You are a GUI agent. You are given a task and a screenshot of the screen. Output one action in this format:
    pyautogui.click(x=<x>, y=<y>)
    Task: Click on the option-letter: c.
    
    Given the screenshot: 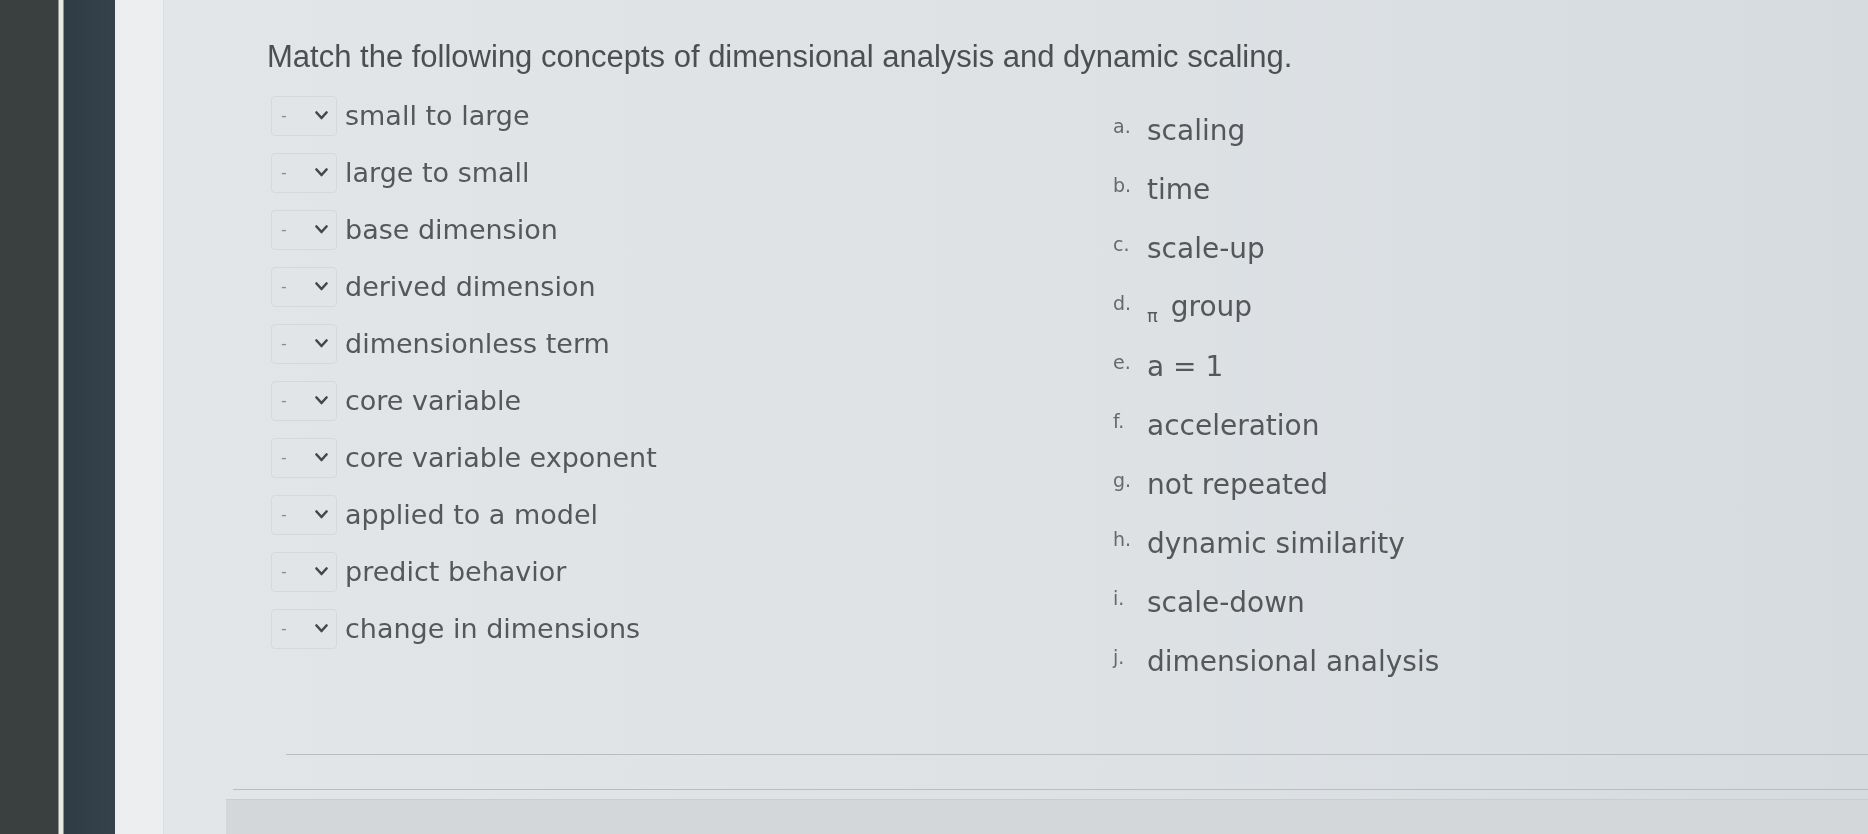 What is the action you would take?
    pyautogui.click(x=1122, y=244)
    